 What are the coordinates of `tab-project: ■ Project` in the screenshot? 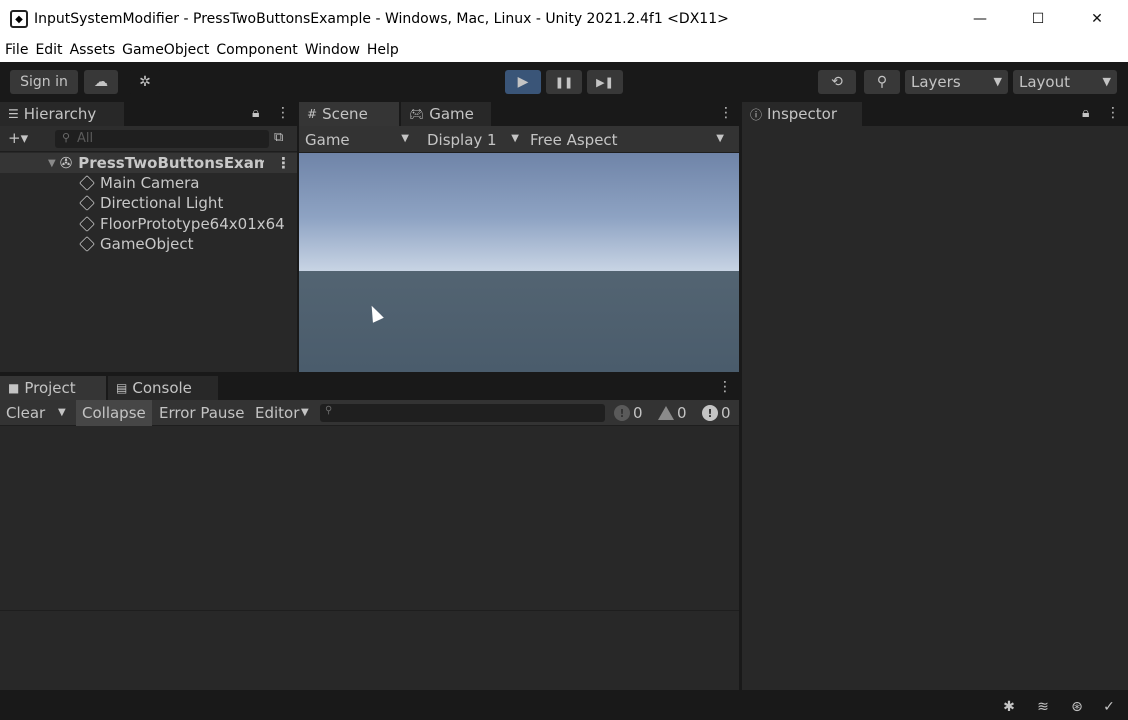 It's located at (53, 388).